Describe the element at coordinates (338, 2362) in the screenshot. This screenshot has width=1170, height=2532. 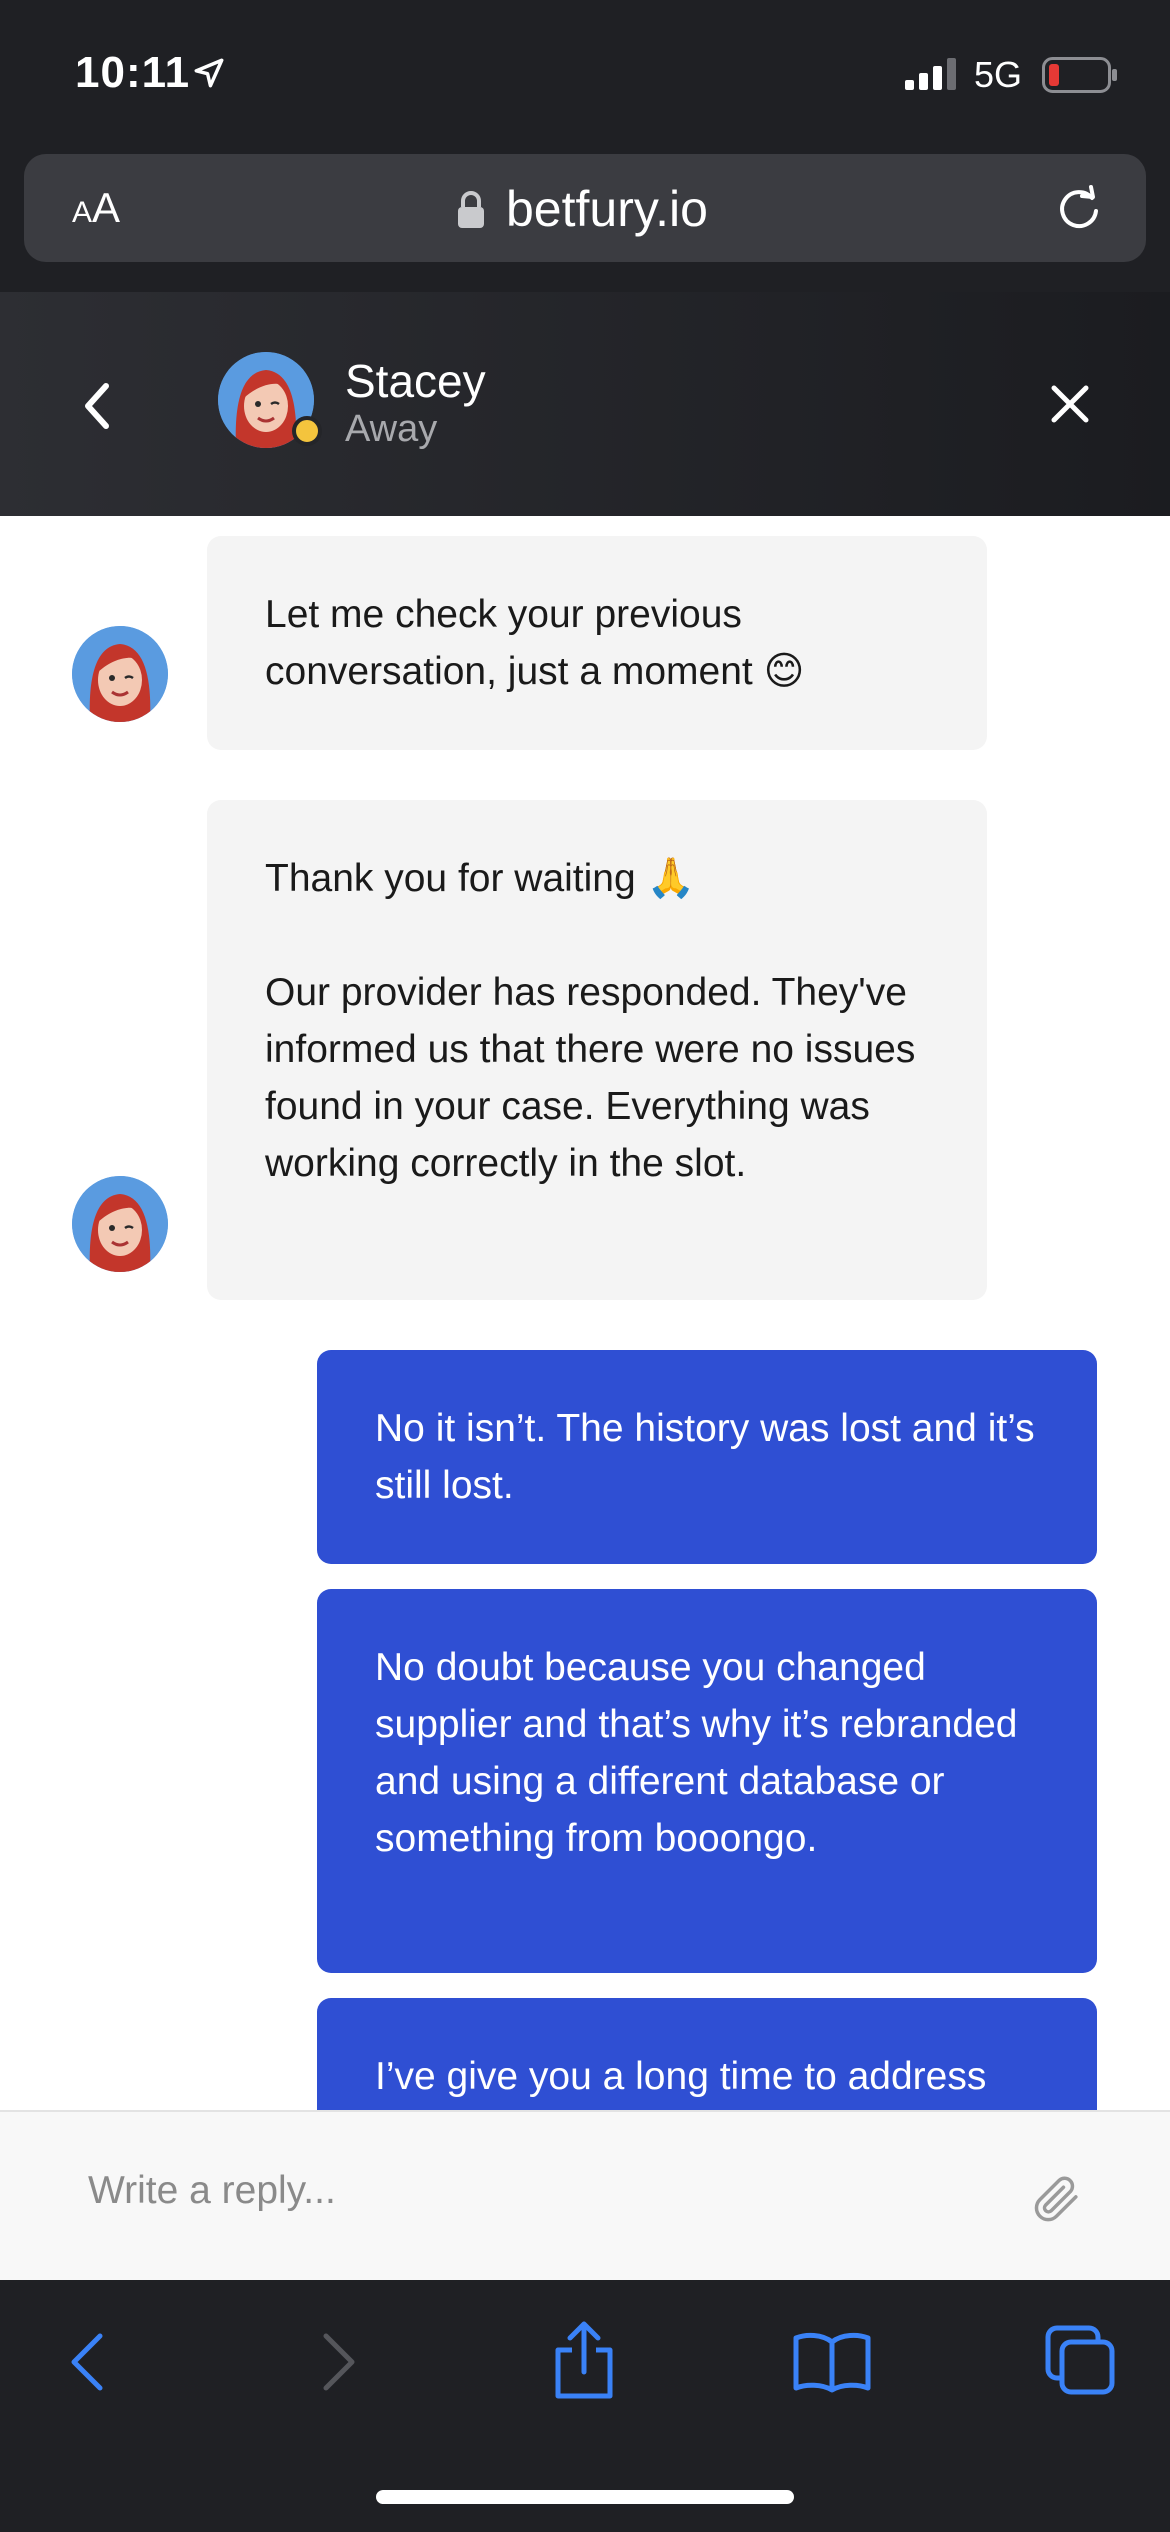
I see `browser-forward-icon` at that location.